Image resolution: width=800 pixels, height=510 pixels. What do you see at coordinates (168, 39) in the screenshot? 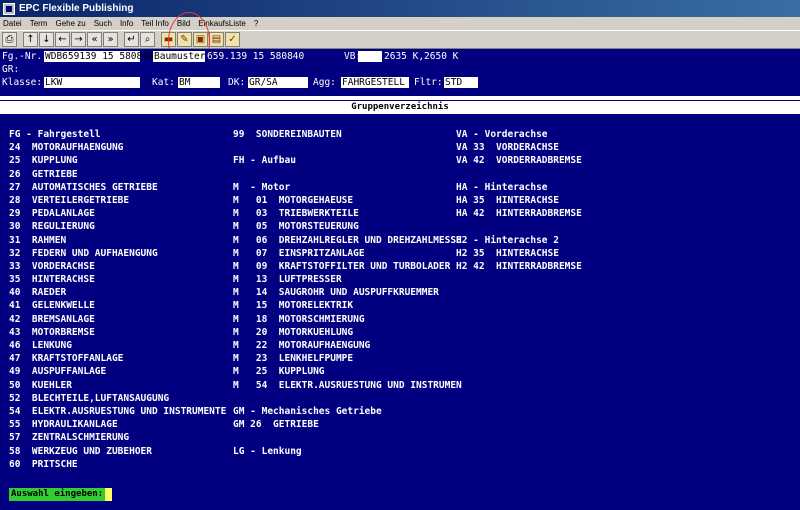
I see `car-icon: ▬` at bounding box center [168, 39].